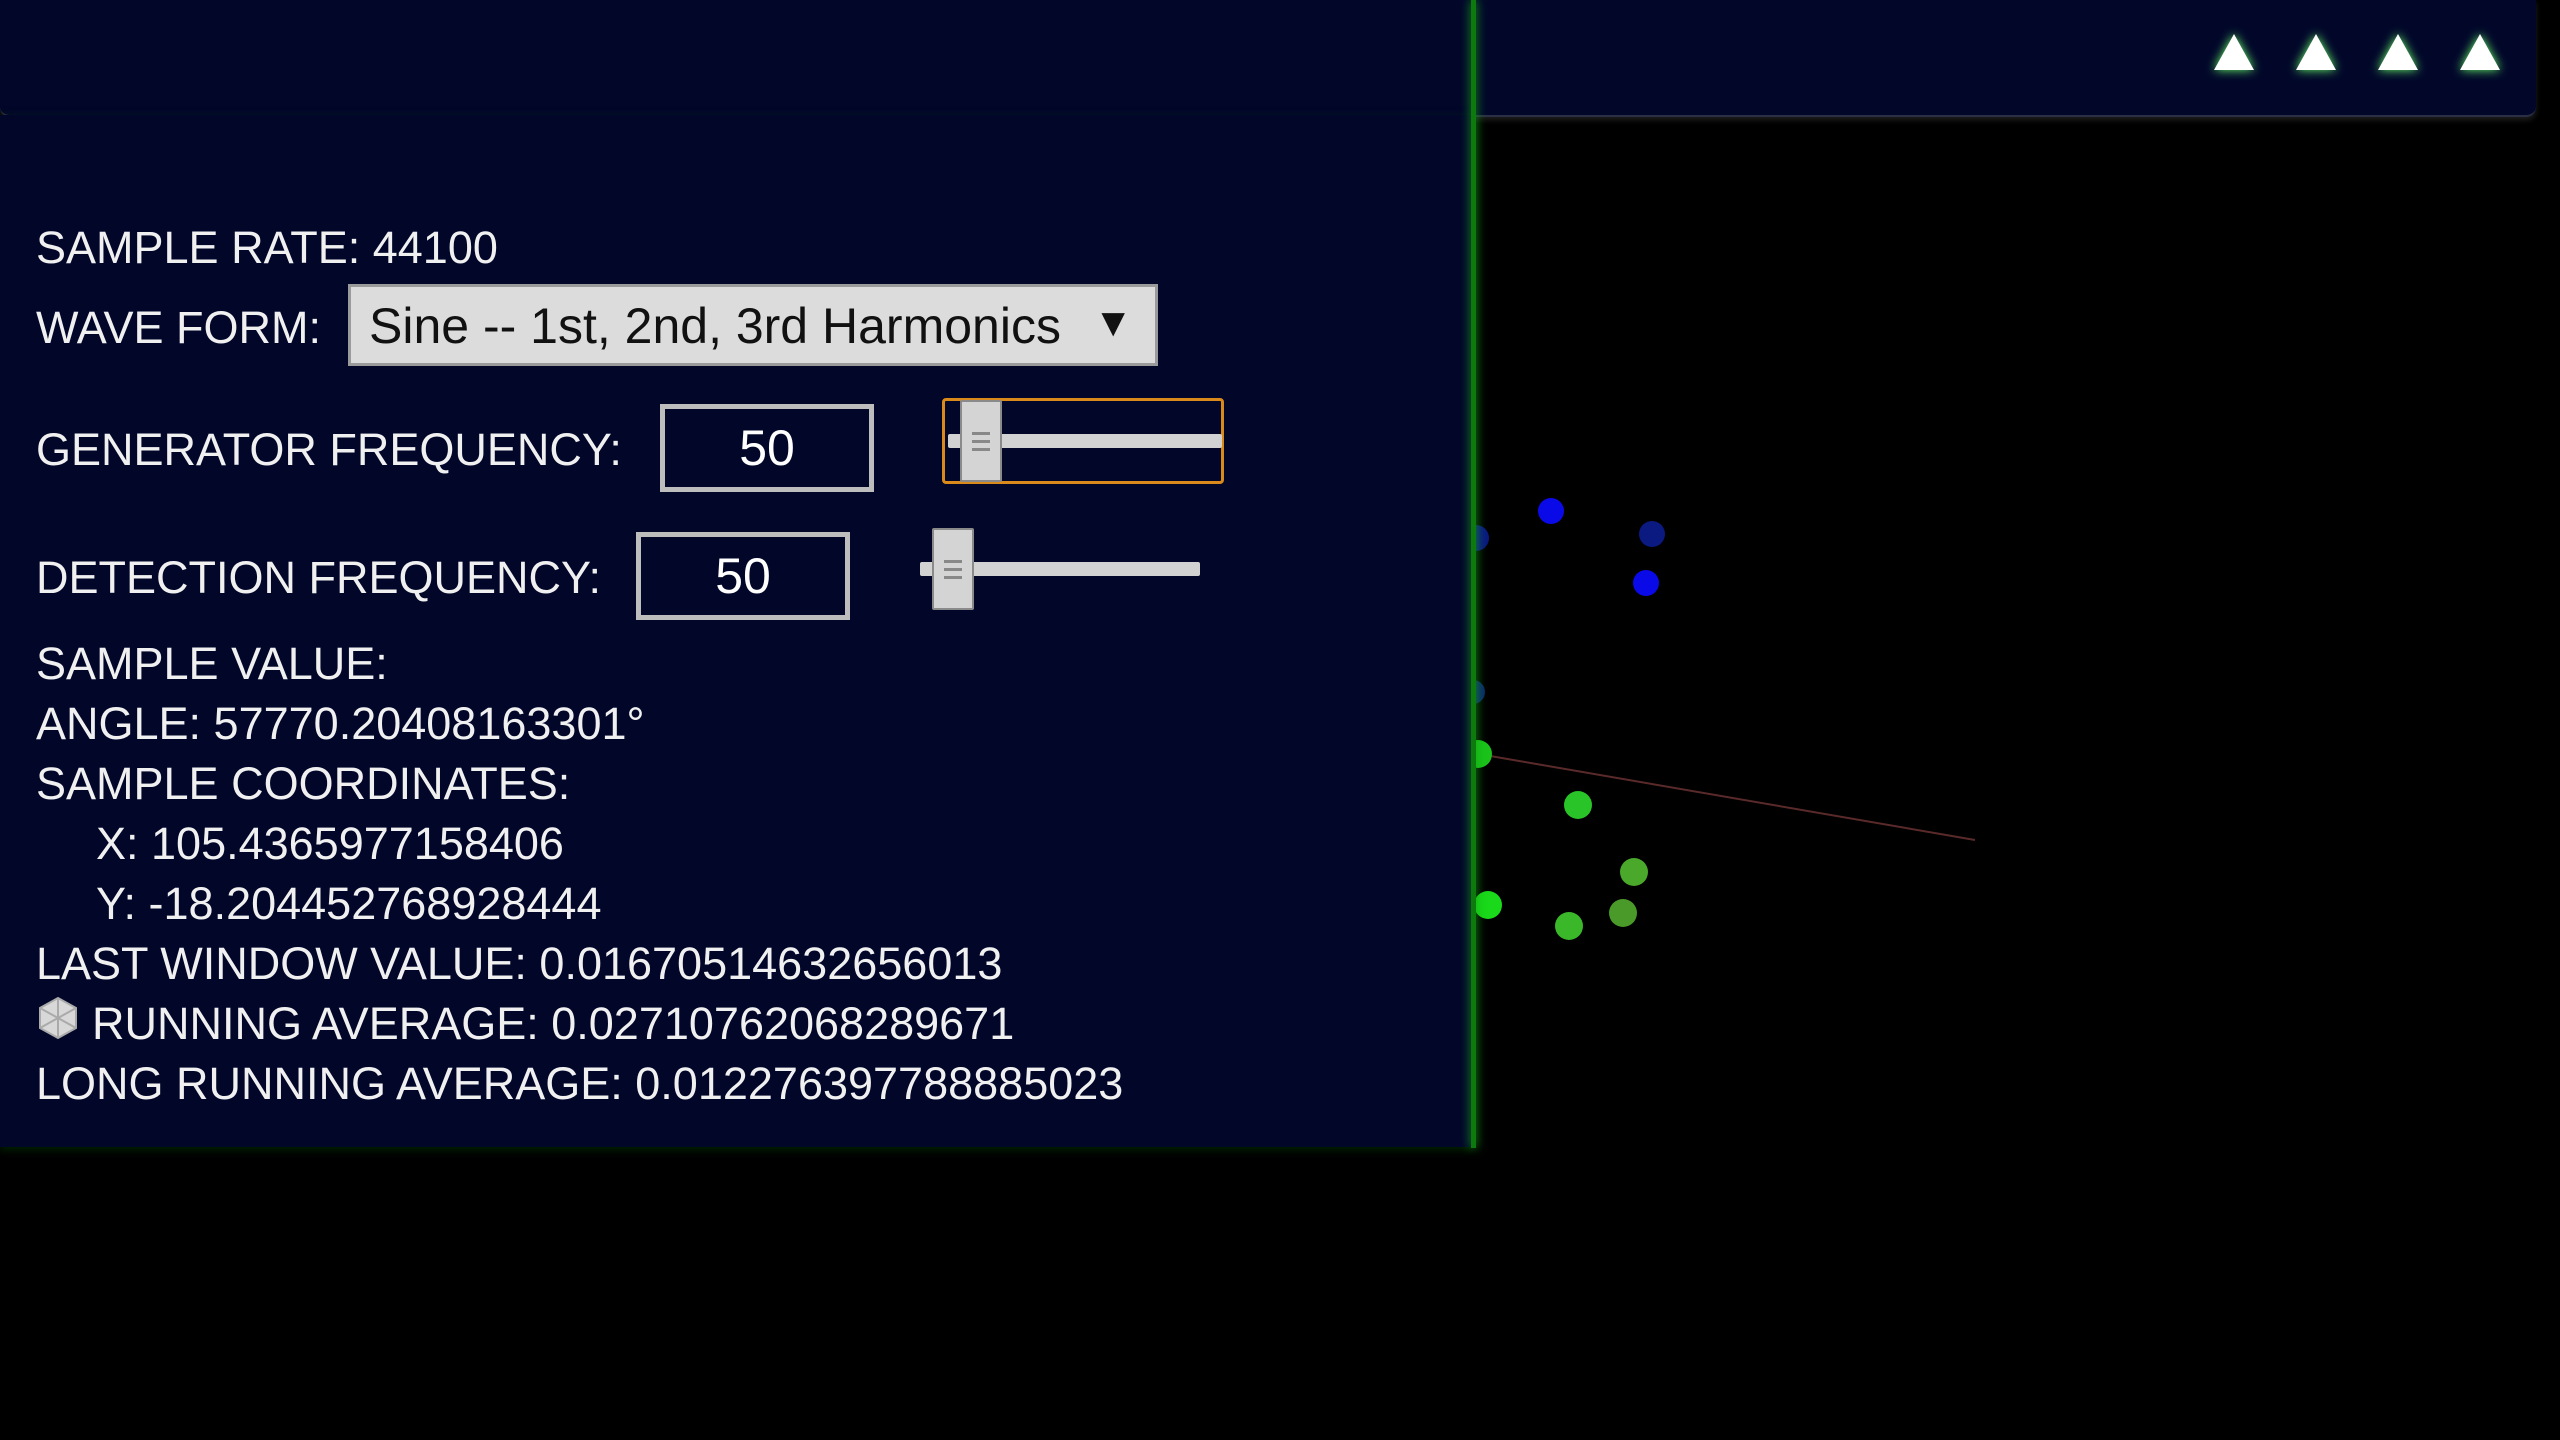 This screenshot has height=1440, width=2560. What do you see at coordinates (340, 723) in the screenshot?
I see `angle-readout: ANGLE: 57770.20408163301°` at bounding box center [340, 723].